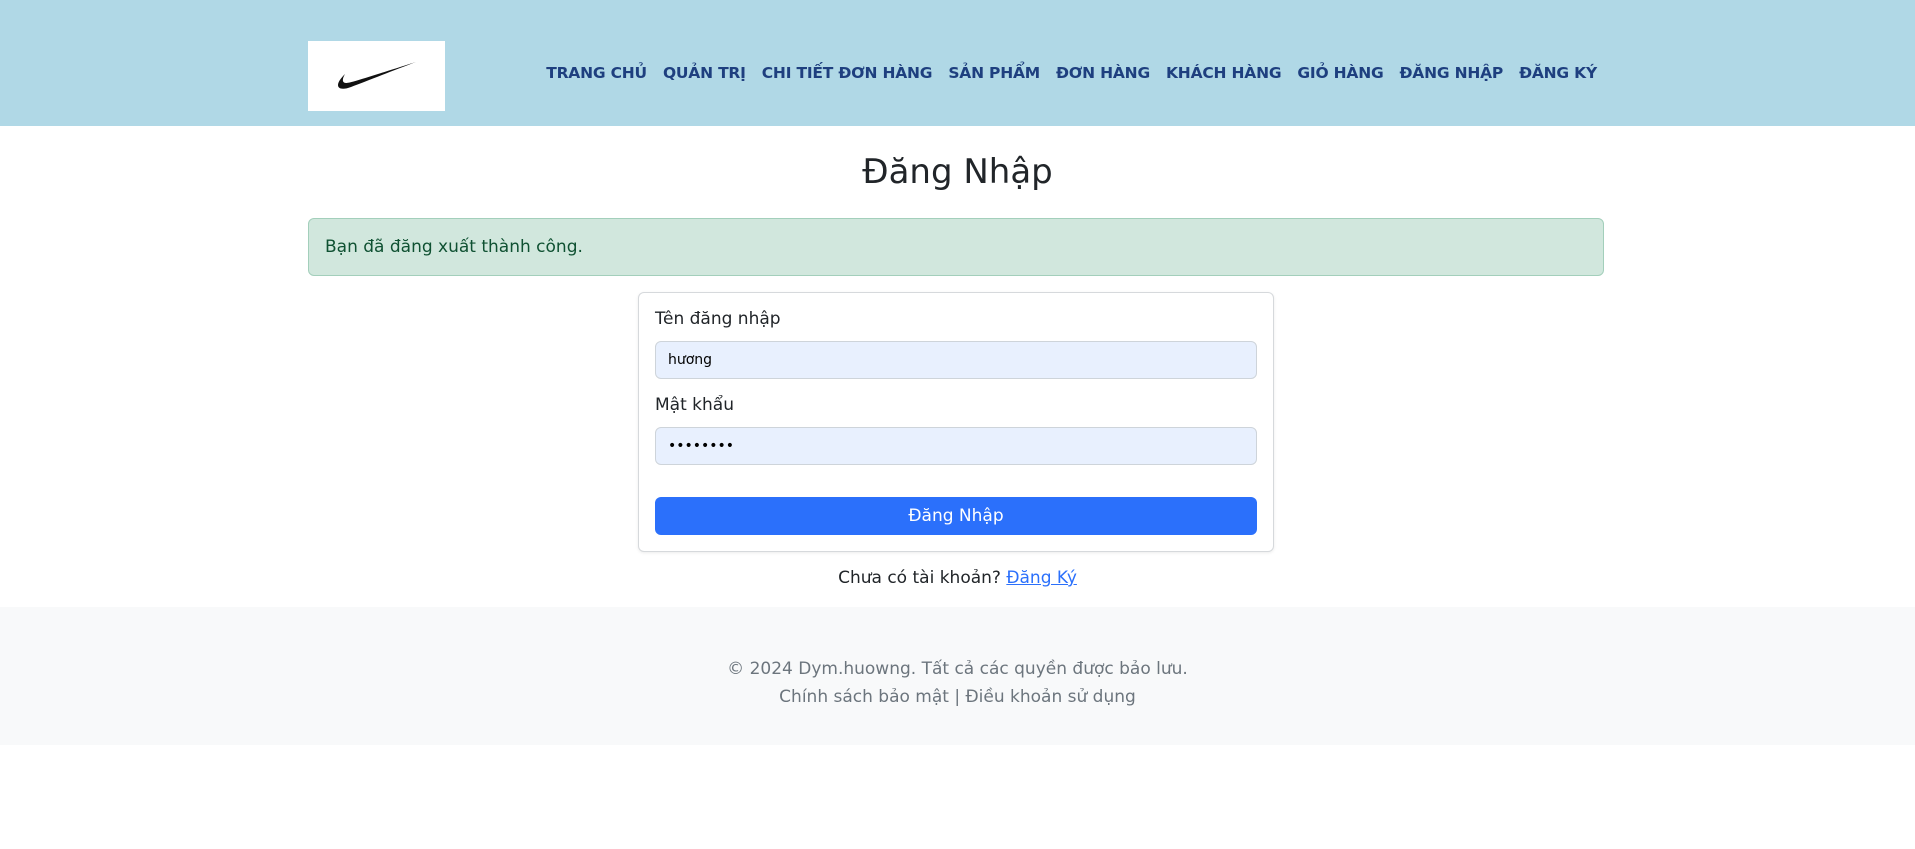  I want to click on register-prompt-text: Chưa có tài khoản?, so click(919, 578).